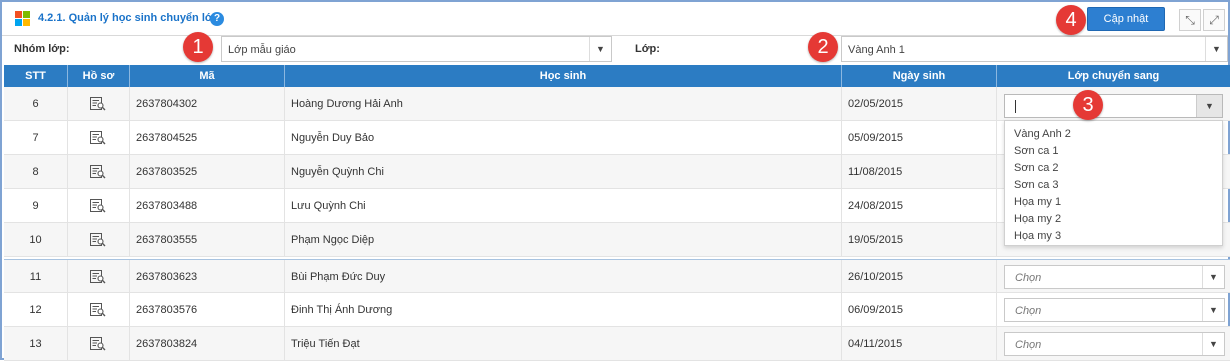 Image resolution: width=1230 pixels, height=361 pixels. What do you see at coordinates (1113, 106) in the screenshot?
I see `transfer-class-combobox-active: ▼` at bounding box center [1113, 106].